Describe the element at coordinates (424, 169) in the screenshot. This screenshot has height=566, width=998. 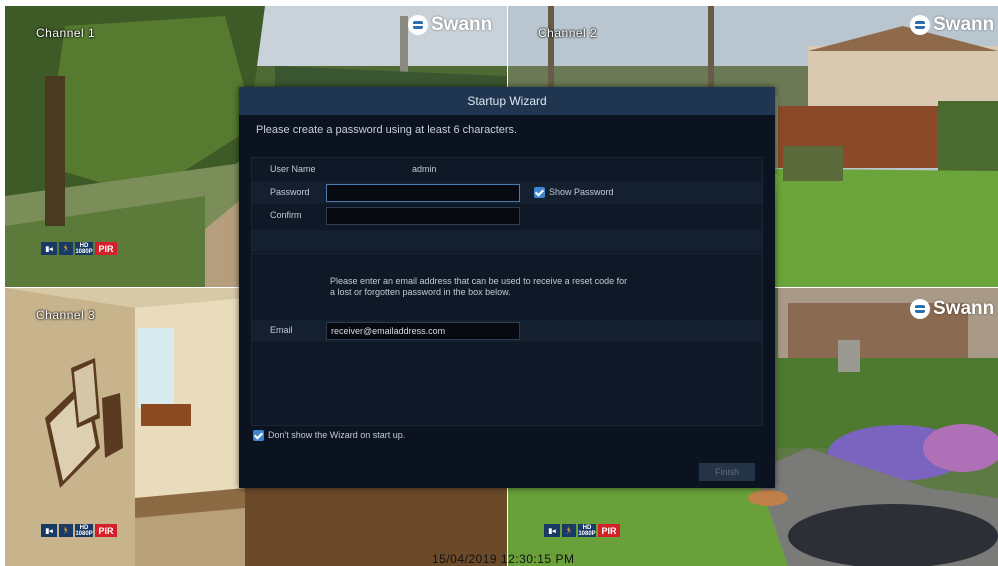
I see `user-name-value: admin` at that location.